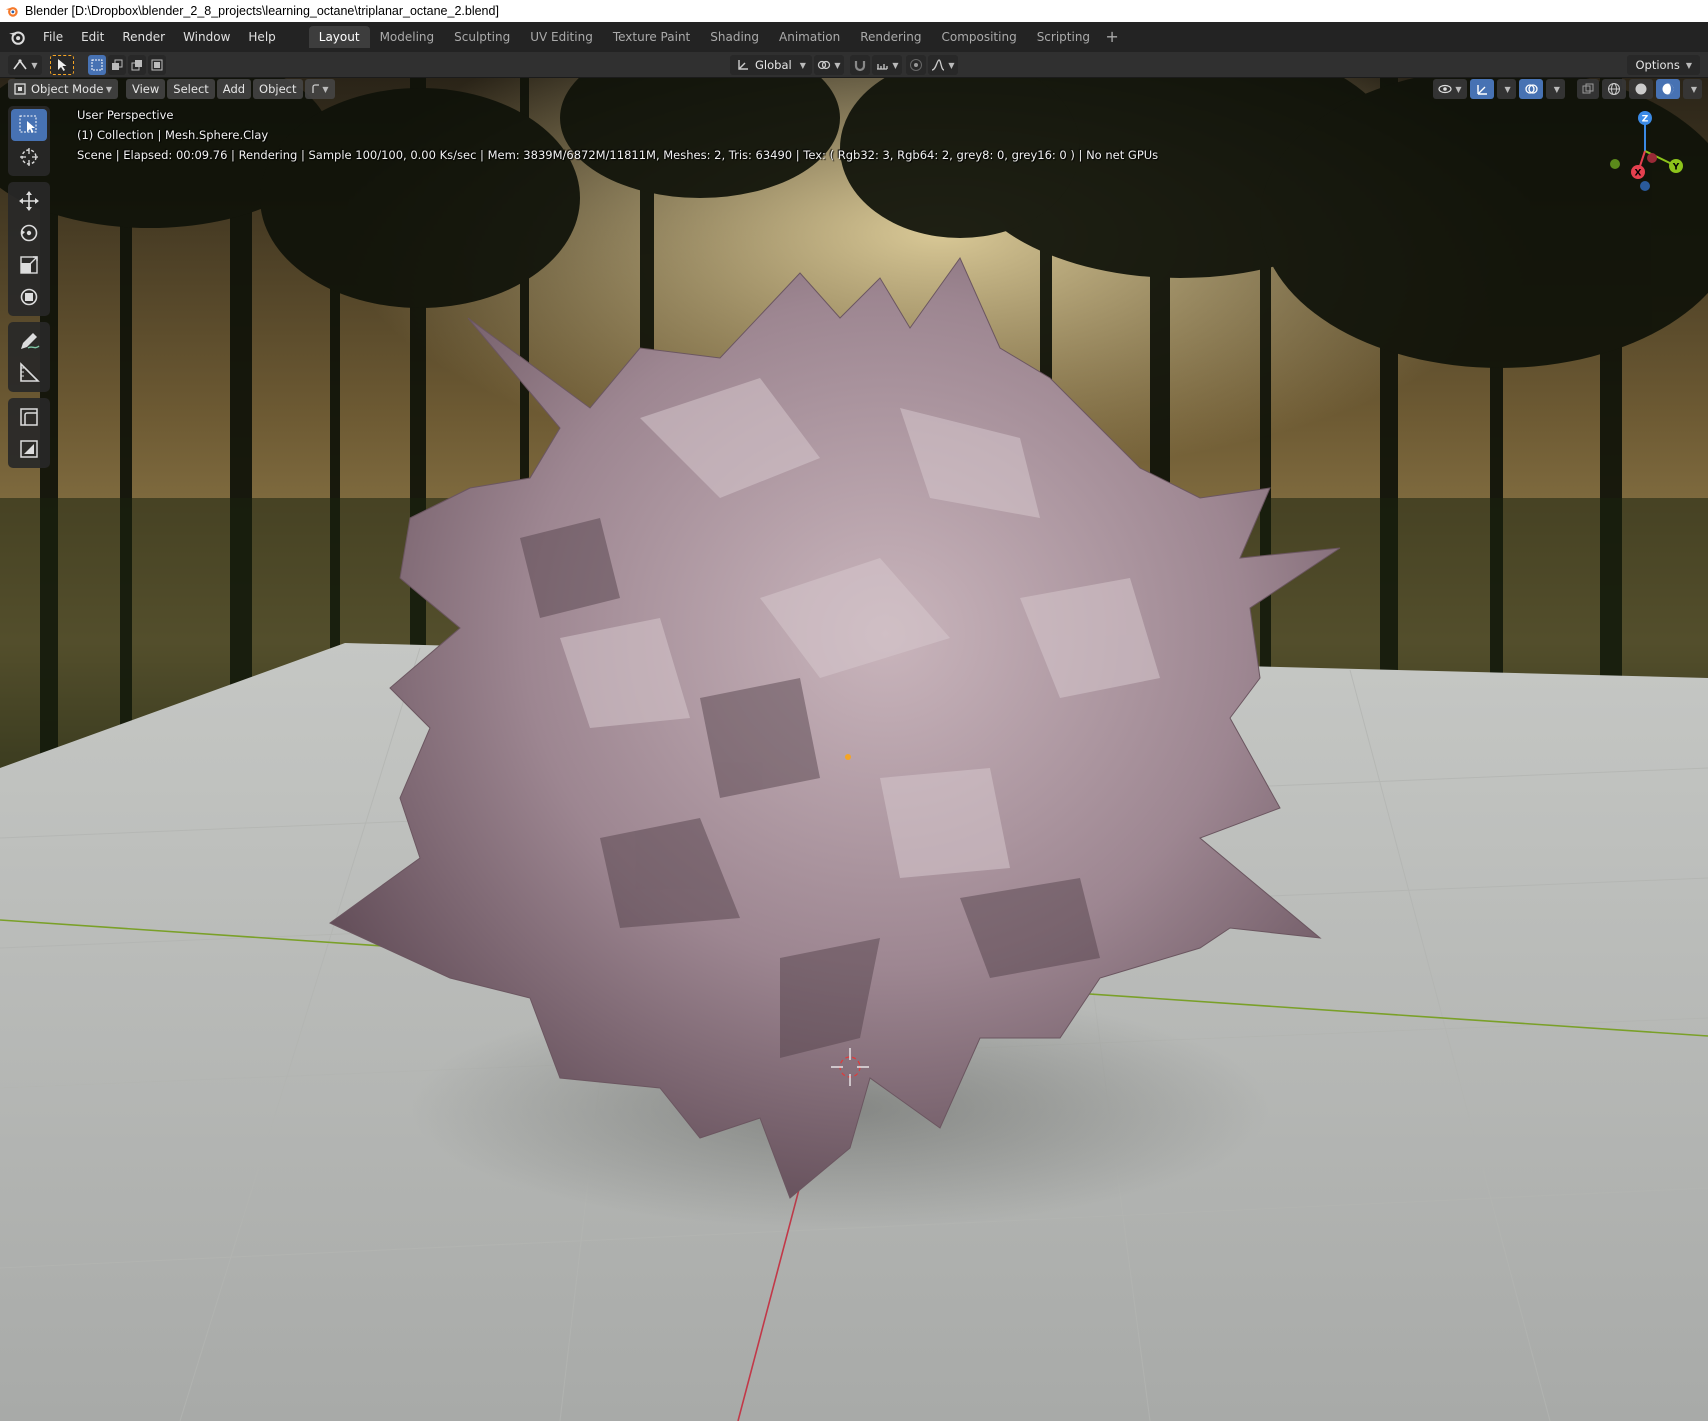 This screenshot has width=1708, height=1421. I want to click on shading-dropdown: ▼, so click(1692, 89).